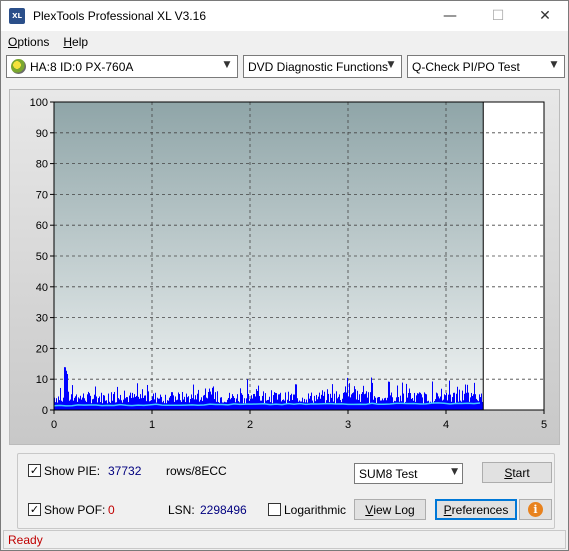 The width and height of the screenshot is (569, 551). I want to click on info-button: i, so click(535, 509).